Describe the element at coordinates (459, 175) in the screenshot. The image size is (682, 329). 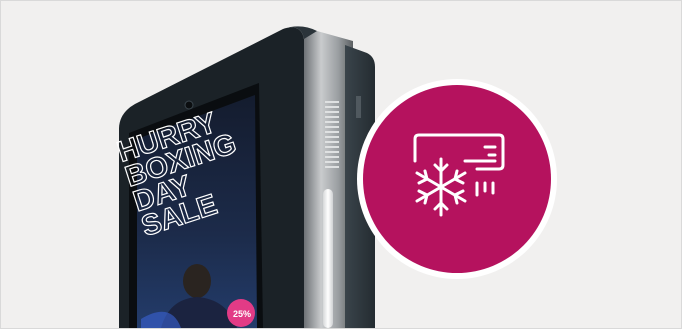
I see `air-conditioner-snowflake-icon` at that location.